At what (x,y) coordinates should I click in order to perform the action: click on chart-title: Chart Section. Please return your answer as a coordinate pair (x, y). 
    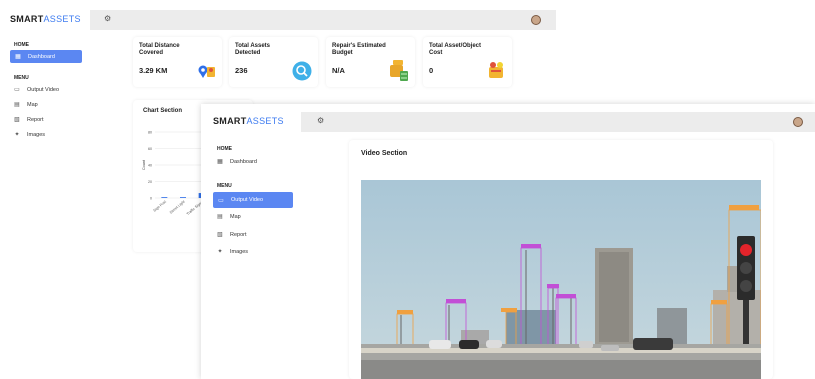
    Looking at the image, I should click on (163, 111).